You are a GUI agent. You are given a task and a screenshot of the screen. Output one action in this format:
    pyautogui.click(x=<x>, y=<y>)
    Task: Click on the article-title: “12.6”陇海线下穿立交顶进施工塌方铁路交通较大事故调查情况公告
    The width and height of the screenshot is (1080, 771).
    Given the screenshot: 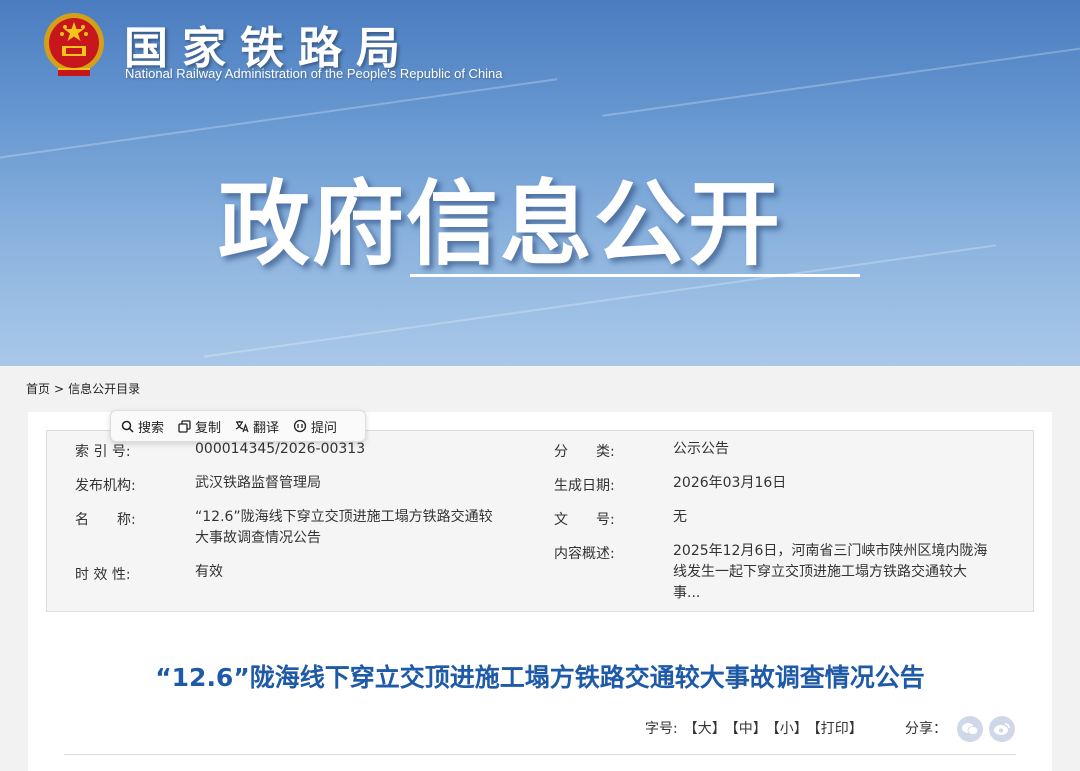 What is the action you would take?
    pyautogui.click(x=540, y=677)
    